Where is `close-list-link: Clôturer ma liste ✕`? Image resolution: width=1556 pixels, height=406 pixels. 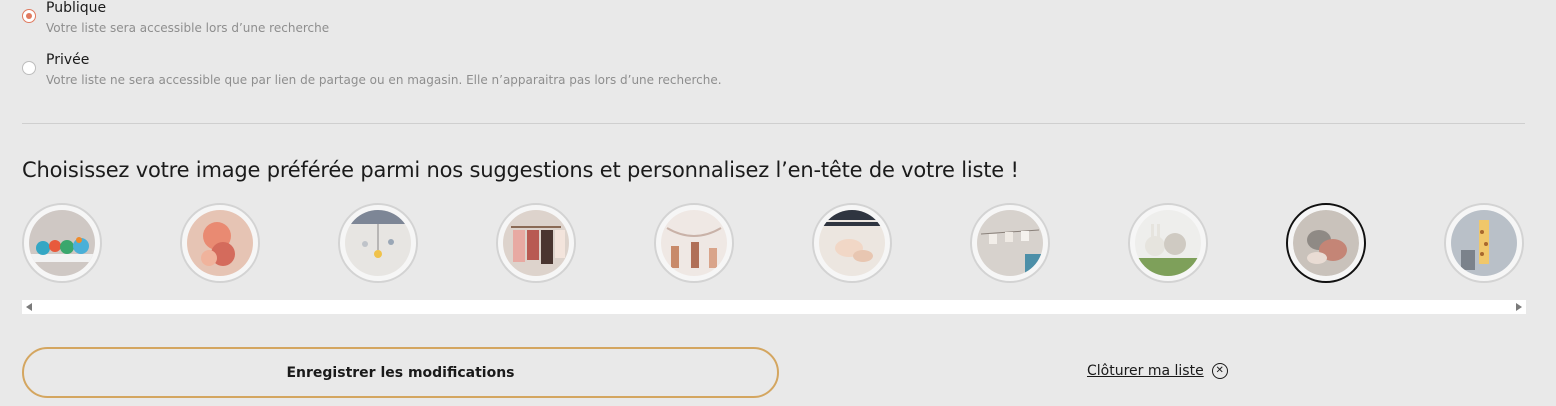
close-list-link: Clôturer ma liste ✕ is located at coordinates (1157, 371).